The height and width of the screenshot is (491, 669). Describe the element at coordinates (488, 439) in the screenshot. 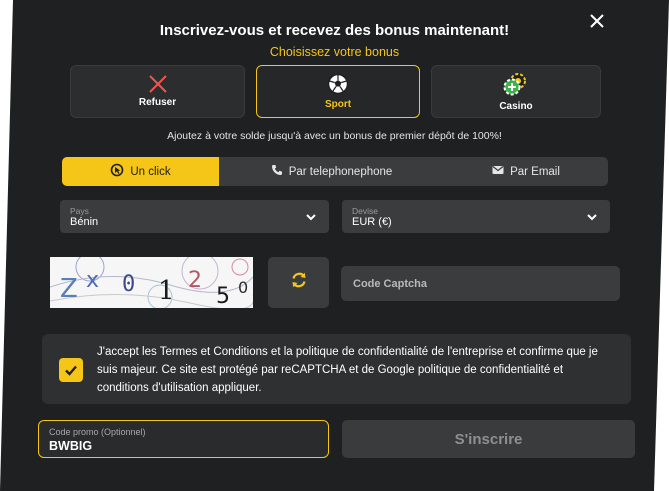

I see `register-button: S'inscrire` at that location.